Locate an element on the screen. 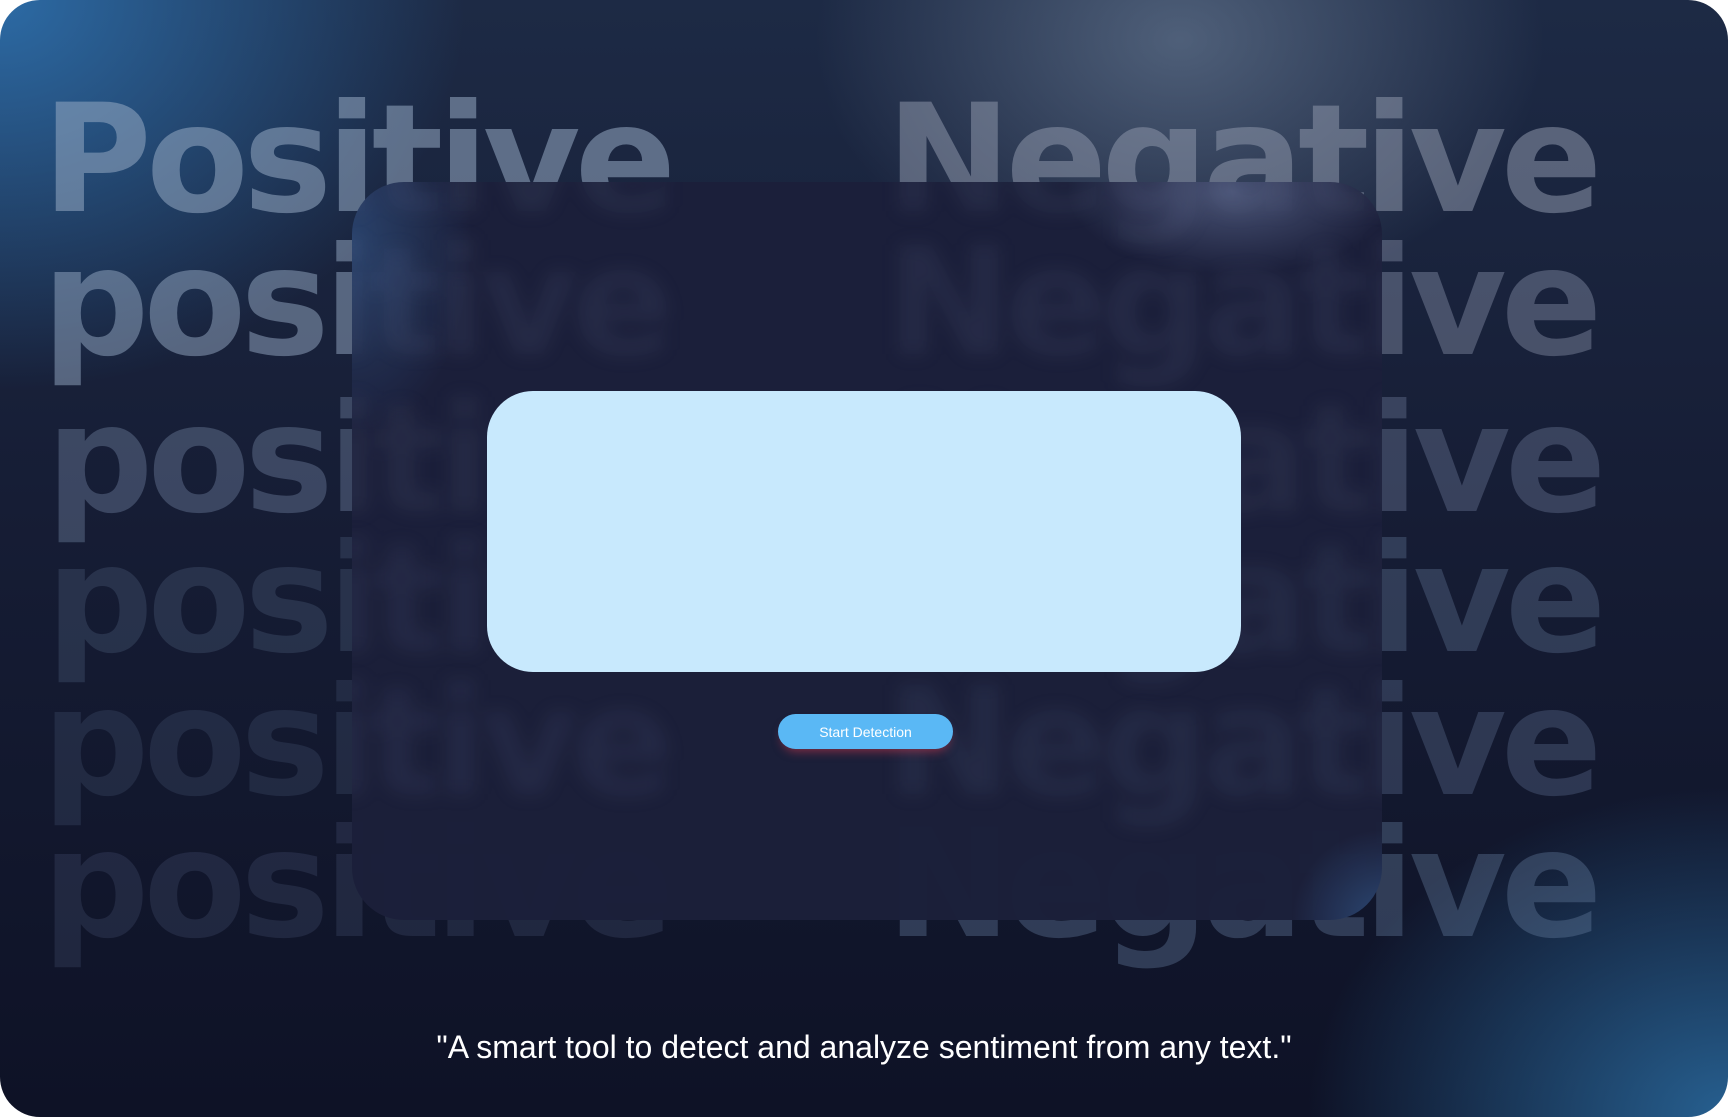  panel-ghost-negative-2: Negative is located at coordinates (1134, 303).